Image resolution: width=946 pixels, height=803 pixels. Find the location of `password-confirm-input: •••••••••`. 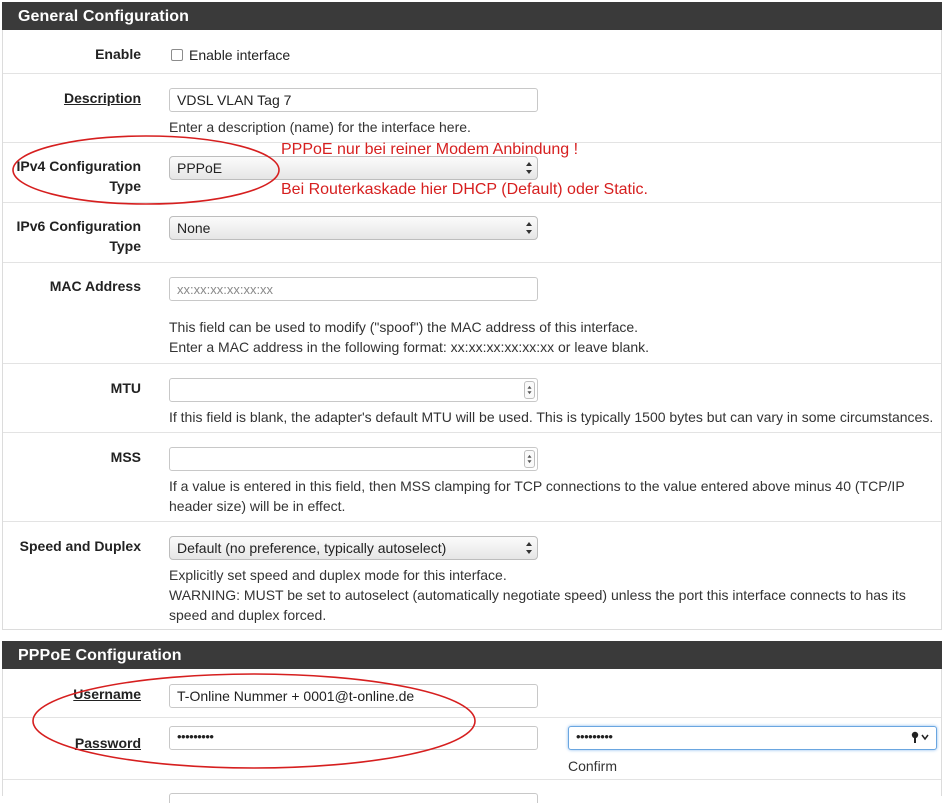

password-confirm-input: ••••••••• is located at coordinates (752, 738).